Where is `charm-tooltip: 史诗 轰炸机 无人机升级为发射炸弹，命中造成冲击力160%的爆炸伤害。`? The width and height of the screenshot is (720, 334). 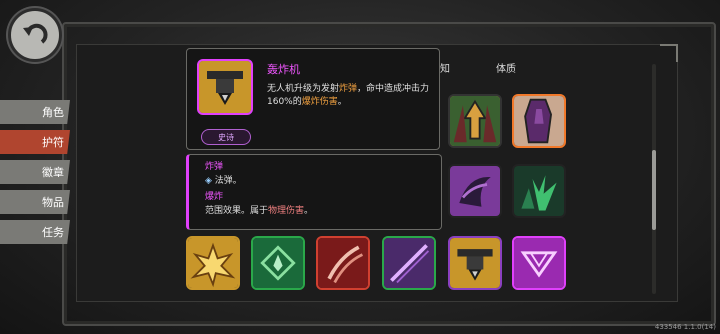
charm-tooltip: 史诗 轰炸机 无人机升级为发射炸弹，命中造成冲击力160%的爆炸伤害。 is located at coordinates (313, 99).